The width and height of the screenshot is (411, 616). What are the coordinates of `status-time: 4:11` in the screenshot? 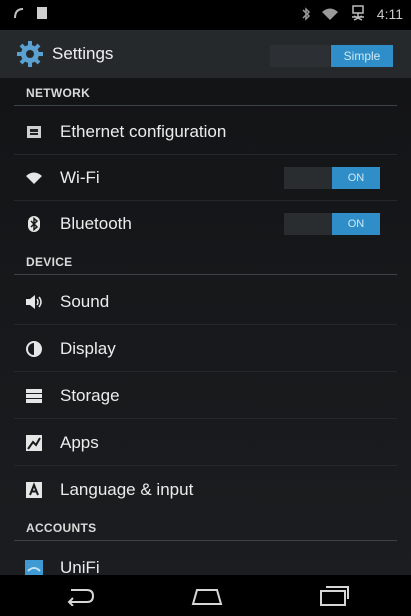 It's located at (389, 14).